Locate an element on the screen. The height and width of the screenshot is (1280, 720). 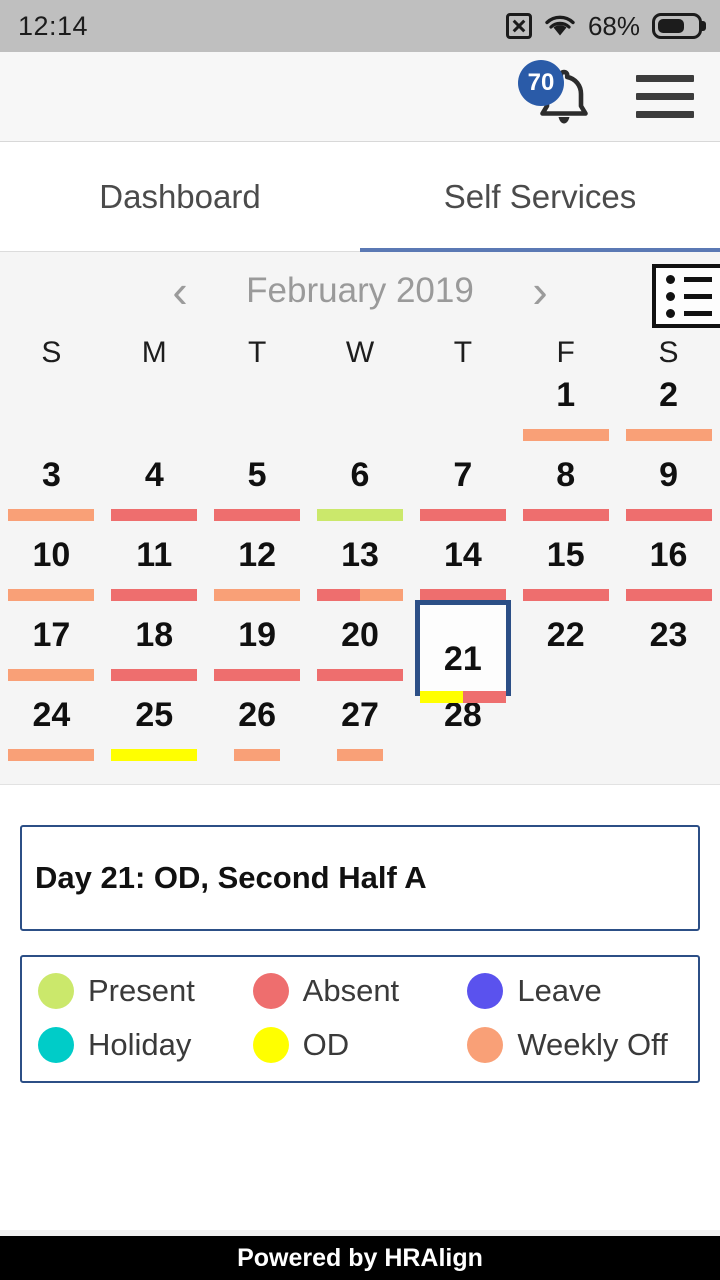
calendar-day-cell: 2 is located at coordinates (668, 414).